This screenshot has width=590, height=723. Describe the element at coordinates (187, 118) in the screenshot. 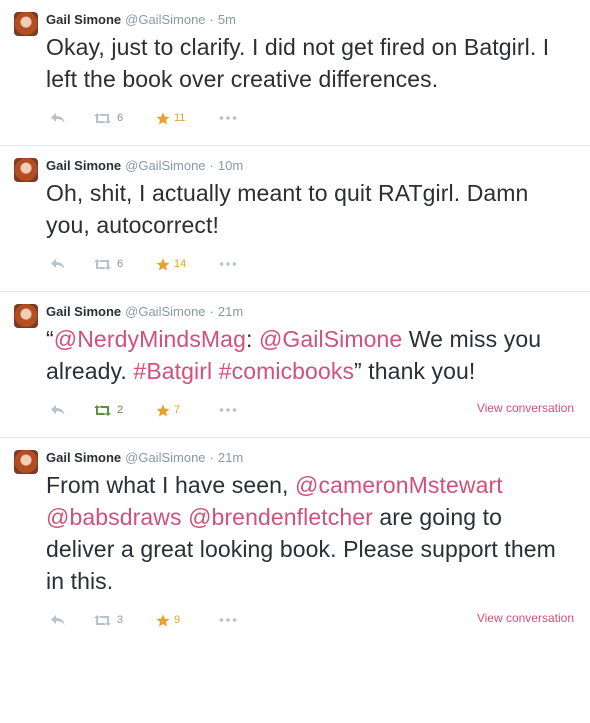

I see `favorite-button: 11` at that location.